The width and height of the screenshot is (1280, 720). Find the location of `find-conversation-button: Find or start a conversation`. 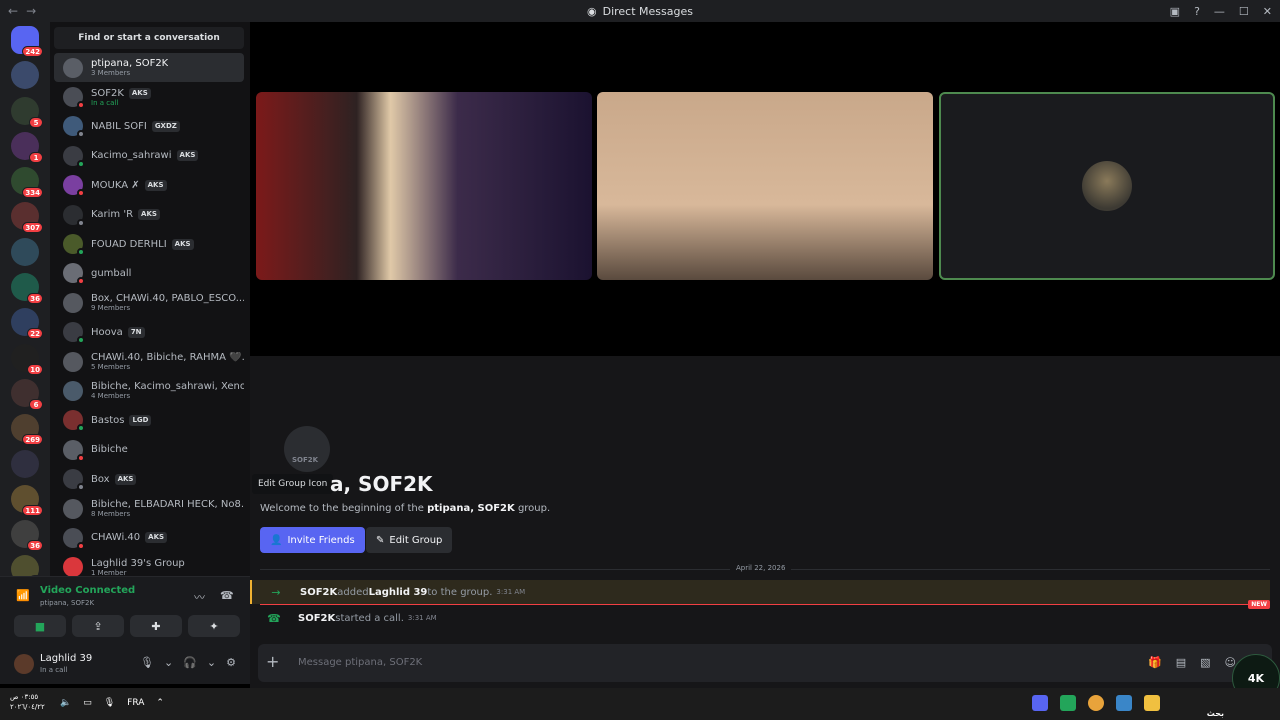

find-conversation-button: Find or start a conversation is located at coordinates (149, 38).